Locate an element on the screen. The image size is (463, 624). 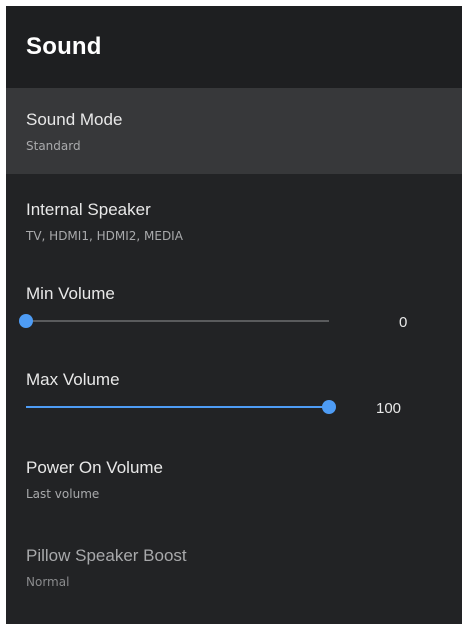
panel-header: Sound is located at coordinates (234, 47).